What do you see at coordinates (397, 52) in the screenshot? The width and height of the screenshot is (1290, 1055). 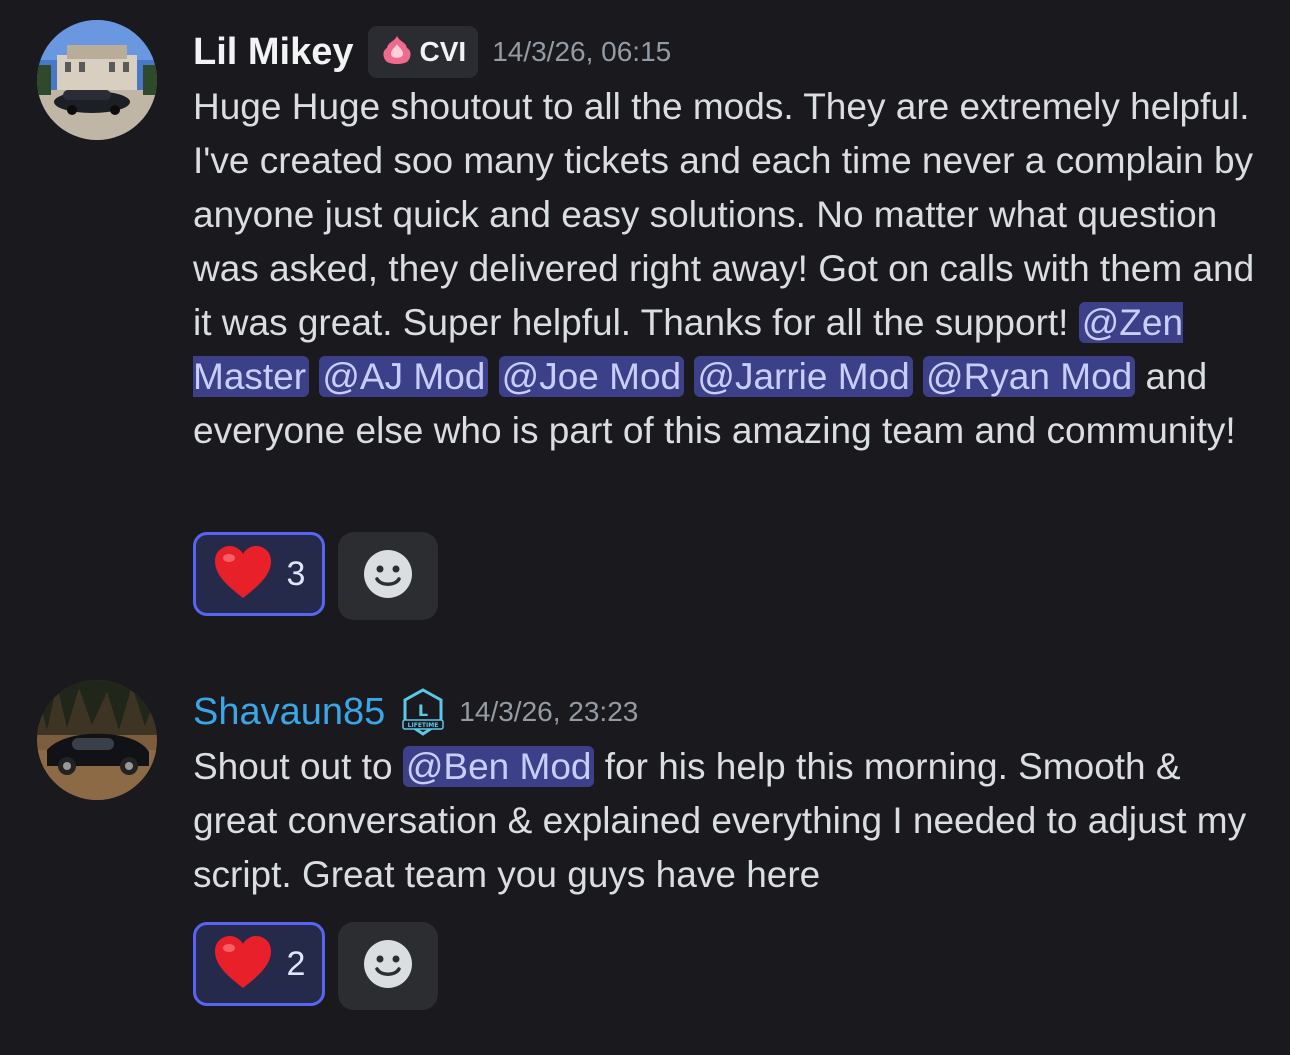 I see `pink-flame-icon` at bounding box center [397, 52].